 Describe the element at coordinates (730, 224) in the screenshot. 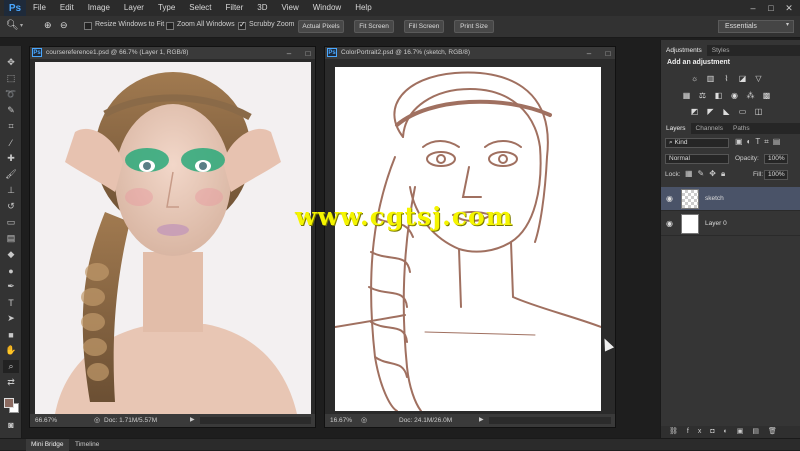

I see `layer-row-layer0: ◉ Layer 0` at that location.